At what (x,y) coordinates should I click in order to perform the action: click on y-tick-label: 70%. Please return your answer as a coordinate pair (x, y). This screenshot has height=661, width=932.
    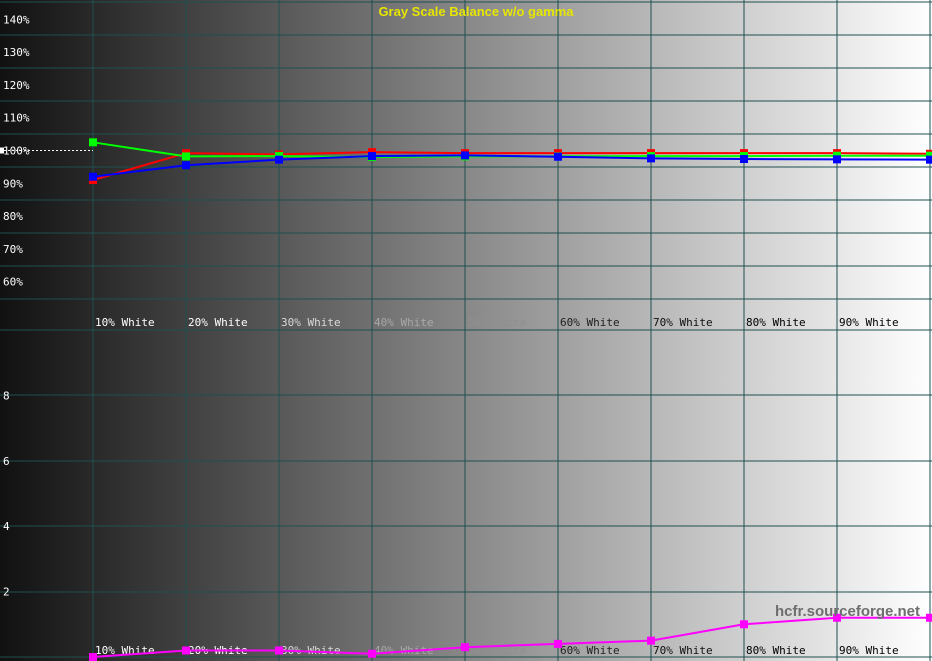
    Looking at the image, I should click on (13, 249).